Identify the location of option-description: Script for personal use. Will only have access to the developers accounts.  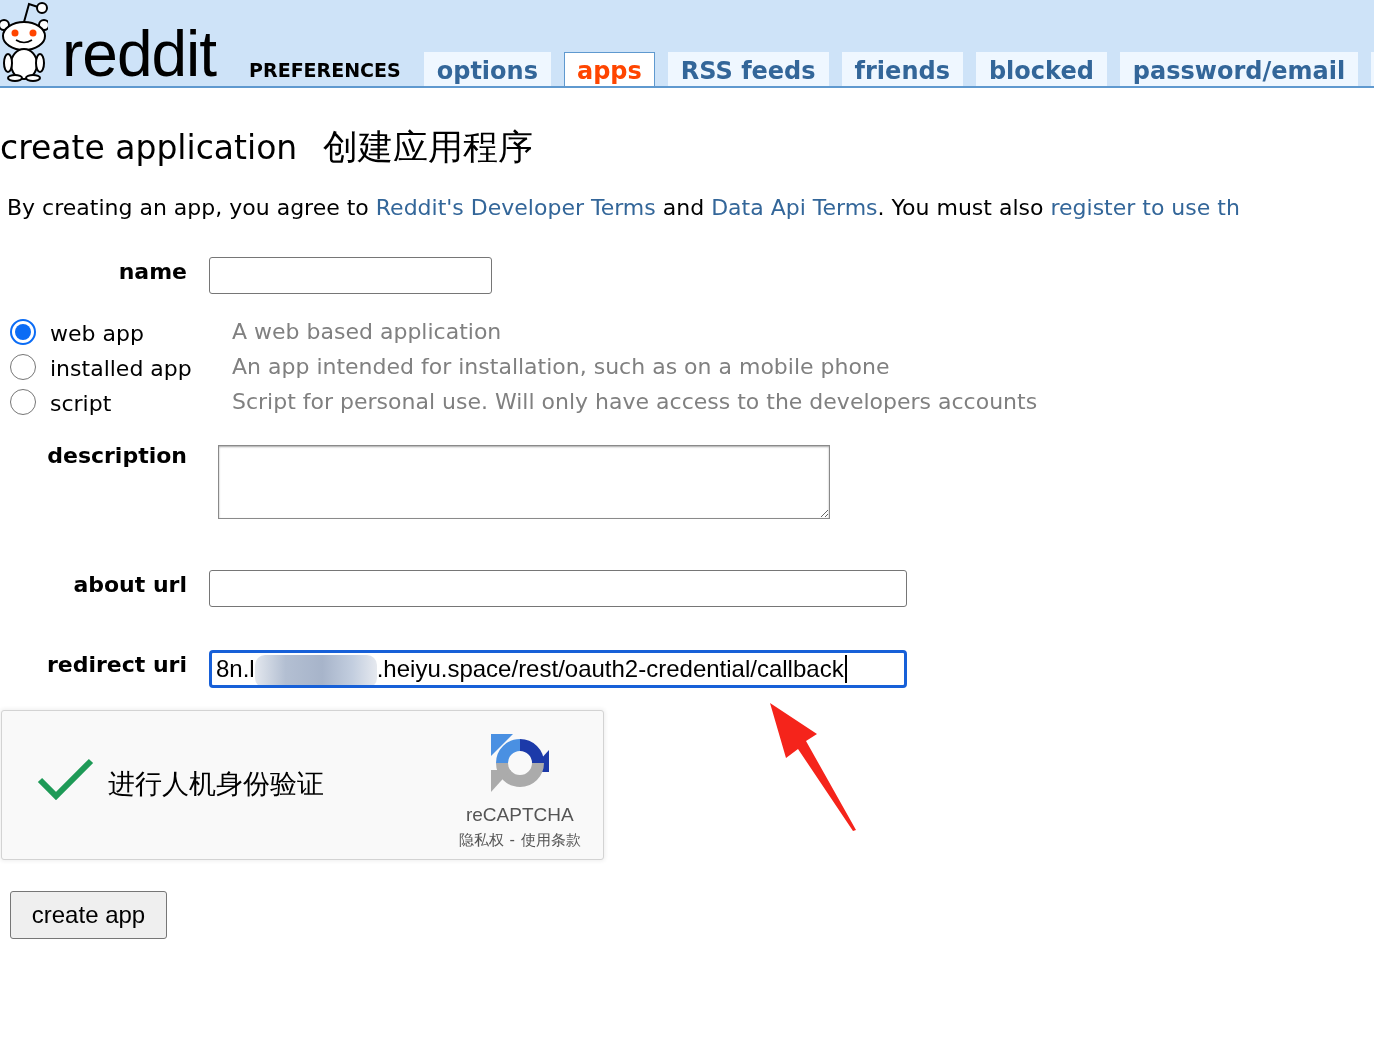
(635, 401).